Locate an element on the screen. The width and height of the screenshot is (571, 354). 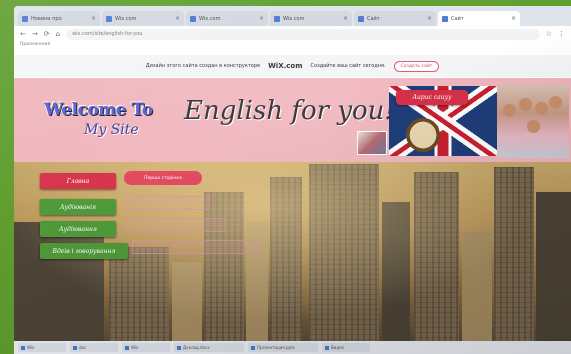
taskbar-item-label: Презентация.pptx is located at coordinates (276, 347).